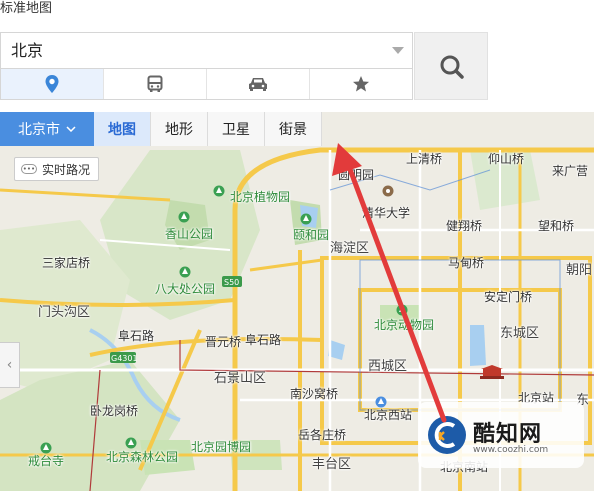  I want to click on search-panel, so click(244, 66).